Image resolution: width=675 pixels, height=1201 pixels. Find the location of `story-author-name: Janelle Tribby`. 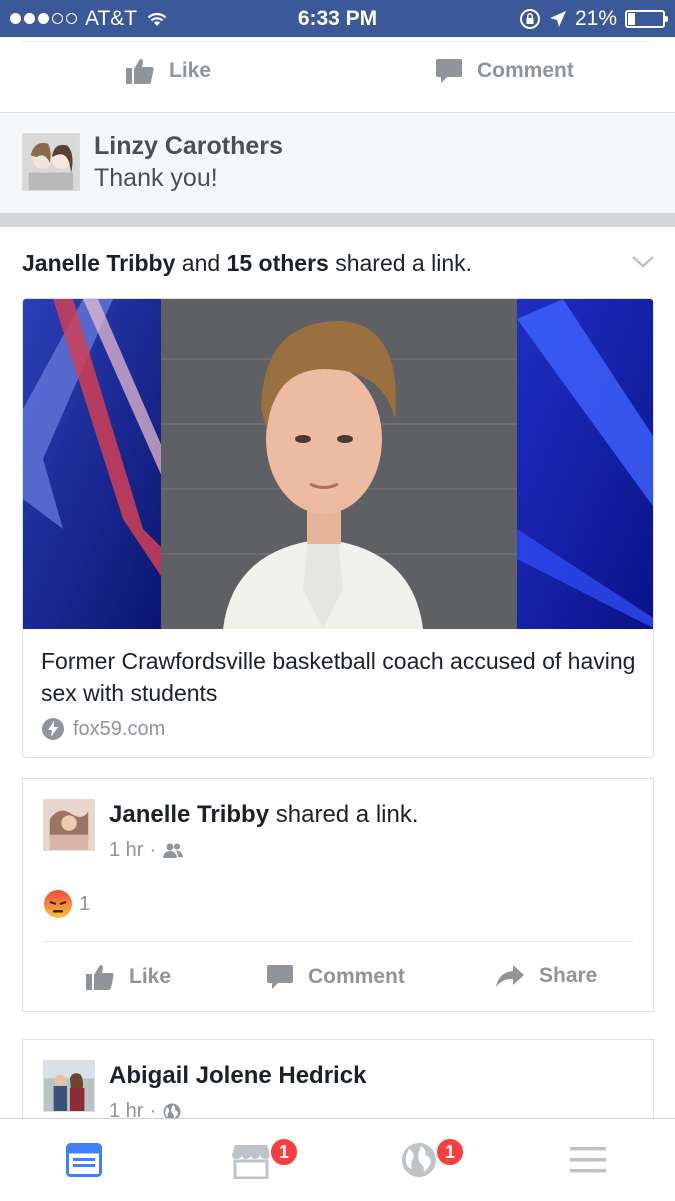

story-author-name: Janelle Tribby is located at coordinates (98, 263).